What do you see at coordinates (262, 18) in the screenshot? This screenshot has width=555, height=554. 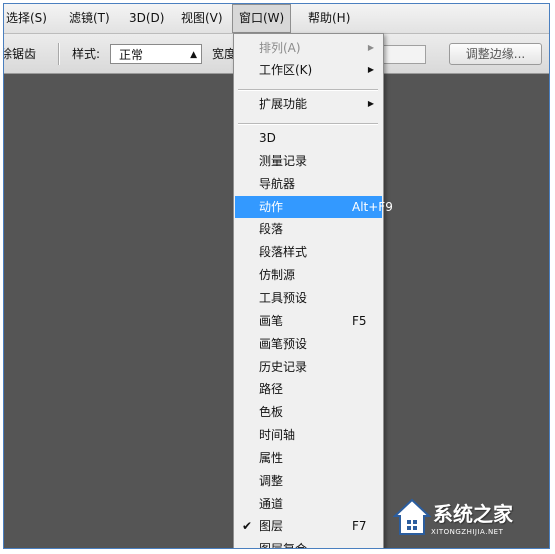 I see `menu-window: 窗口(W)` at bounding box center [262, 18].